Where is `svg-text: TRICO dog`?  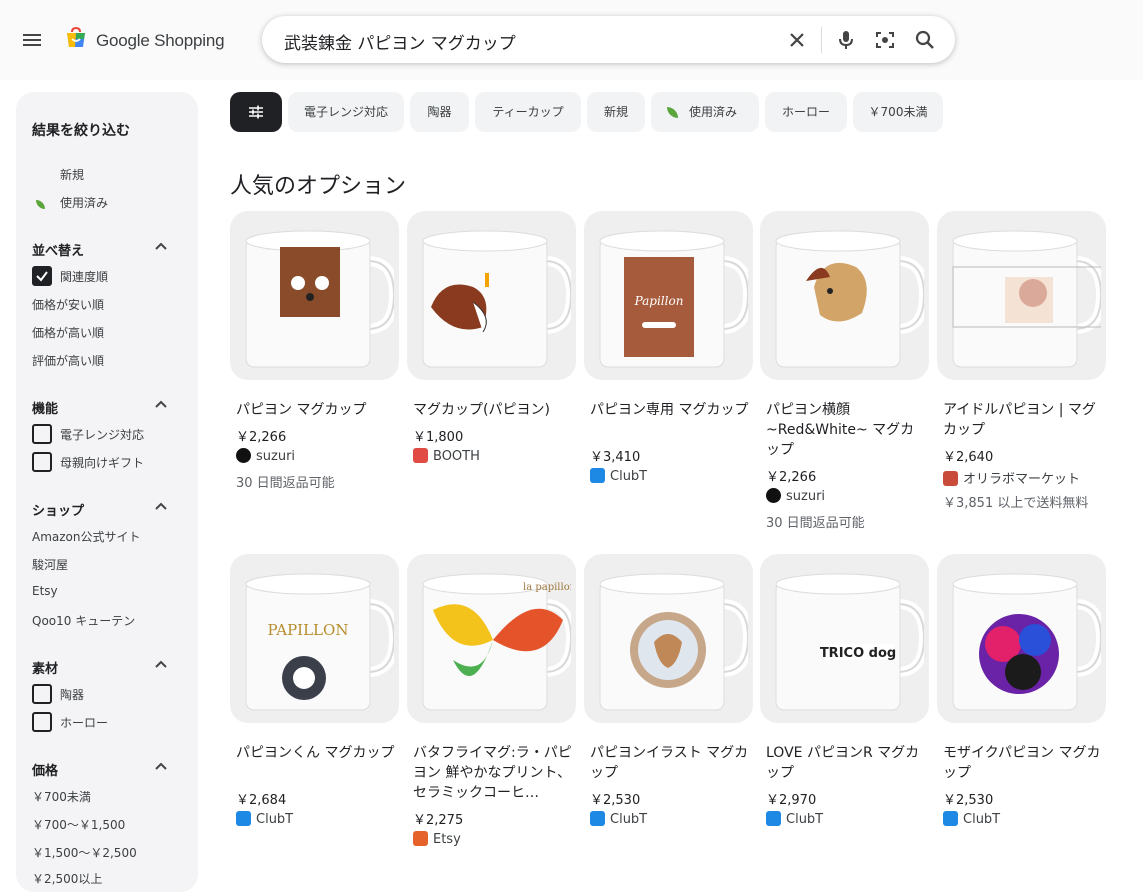
svg-text: TRICO dog is located at coordinates (858, 653).